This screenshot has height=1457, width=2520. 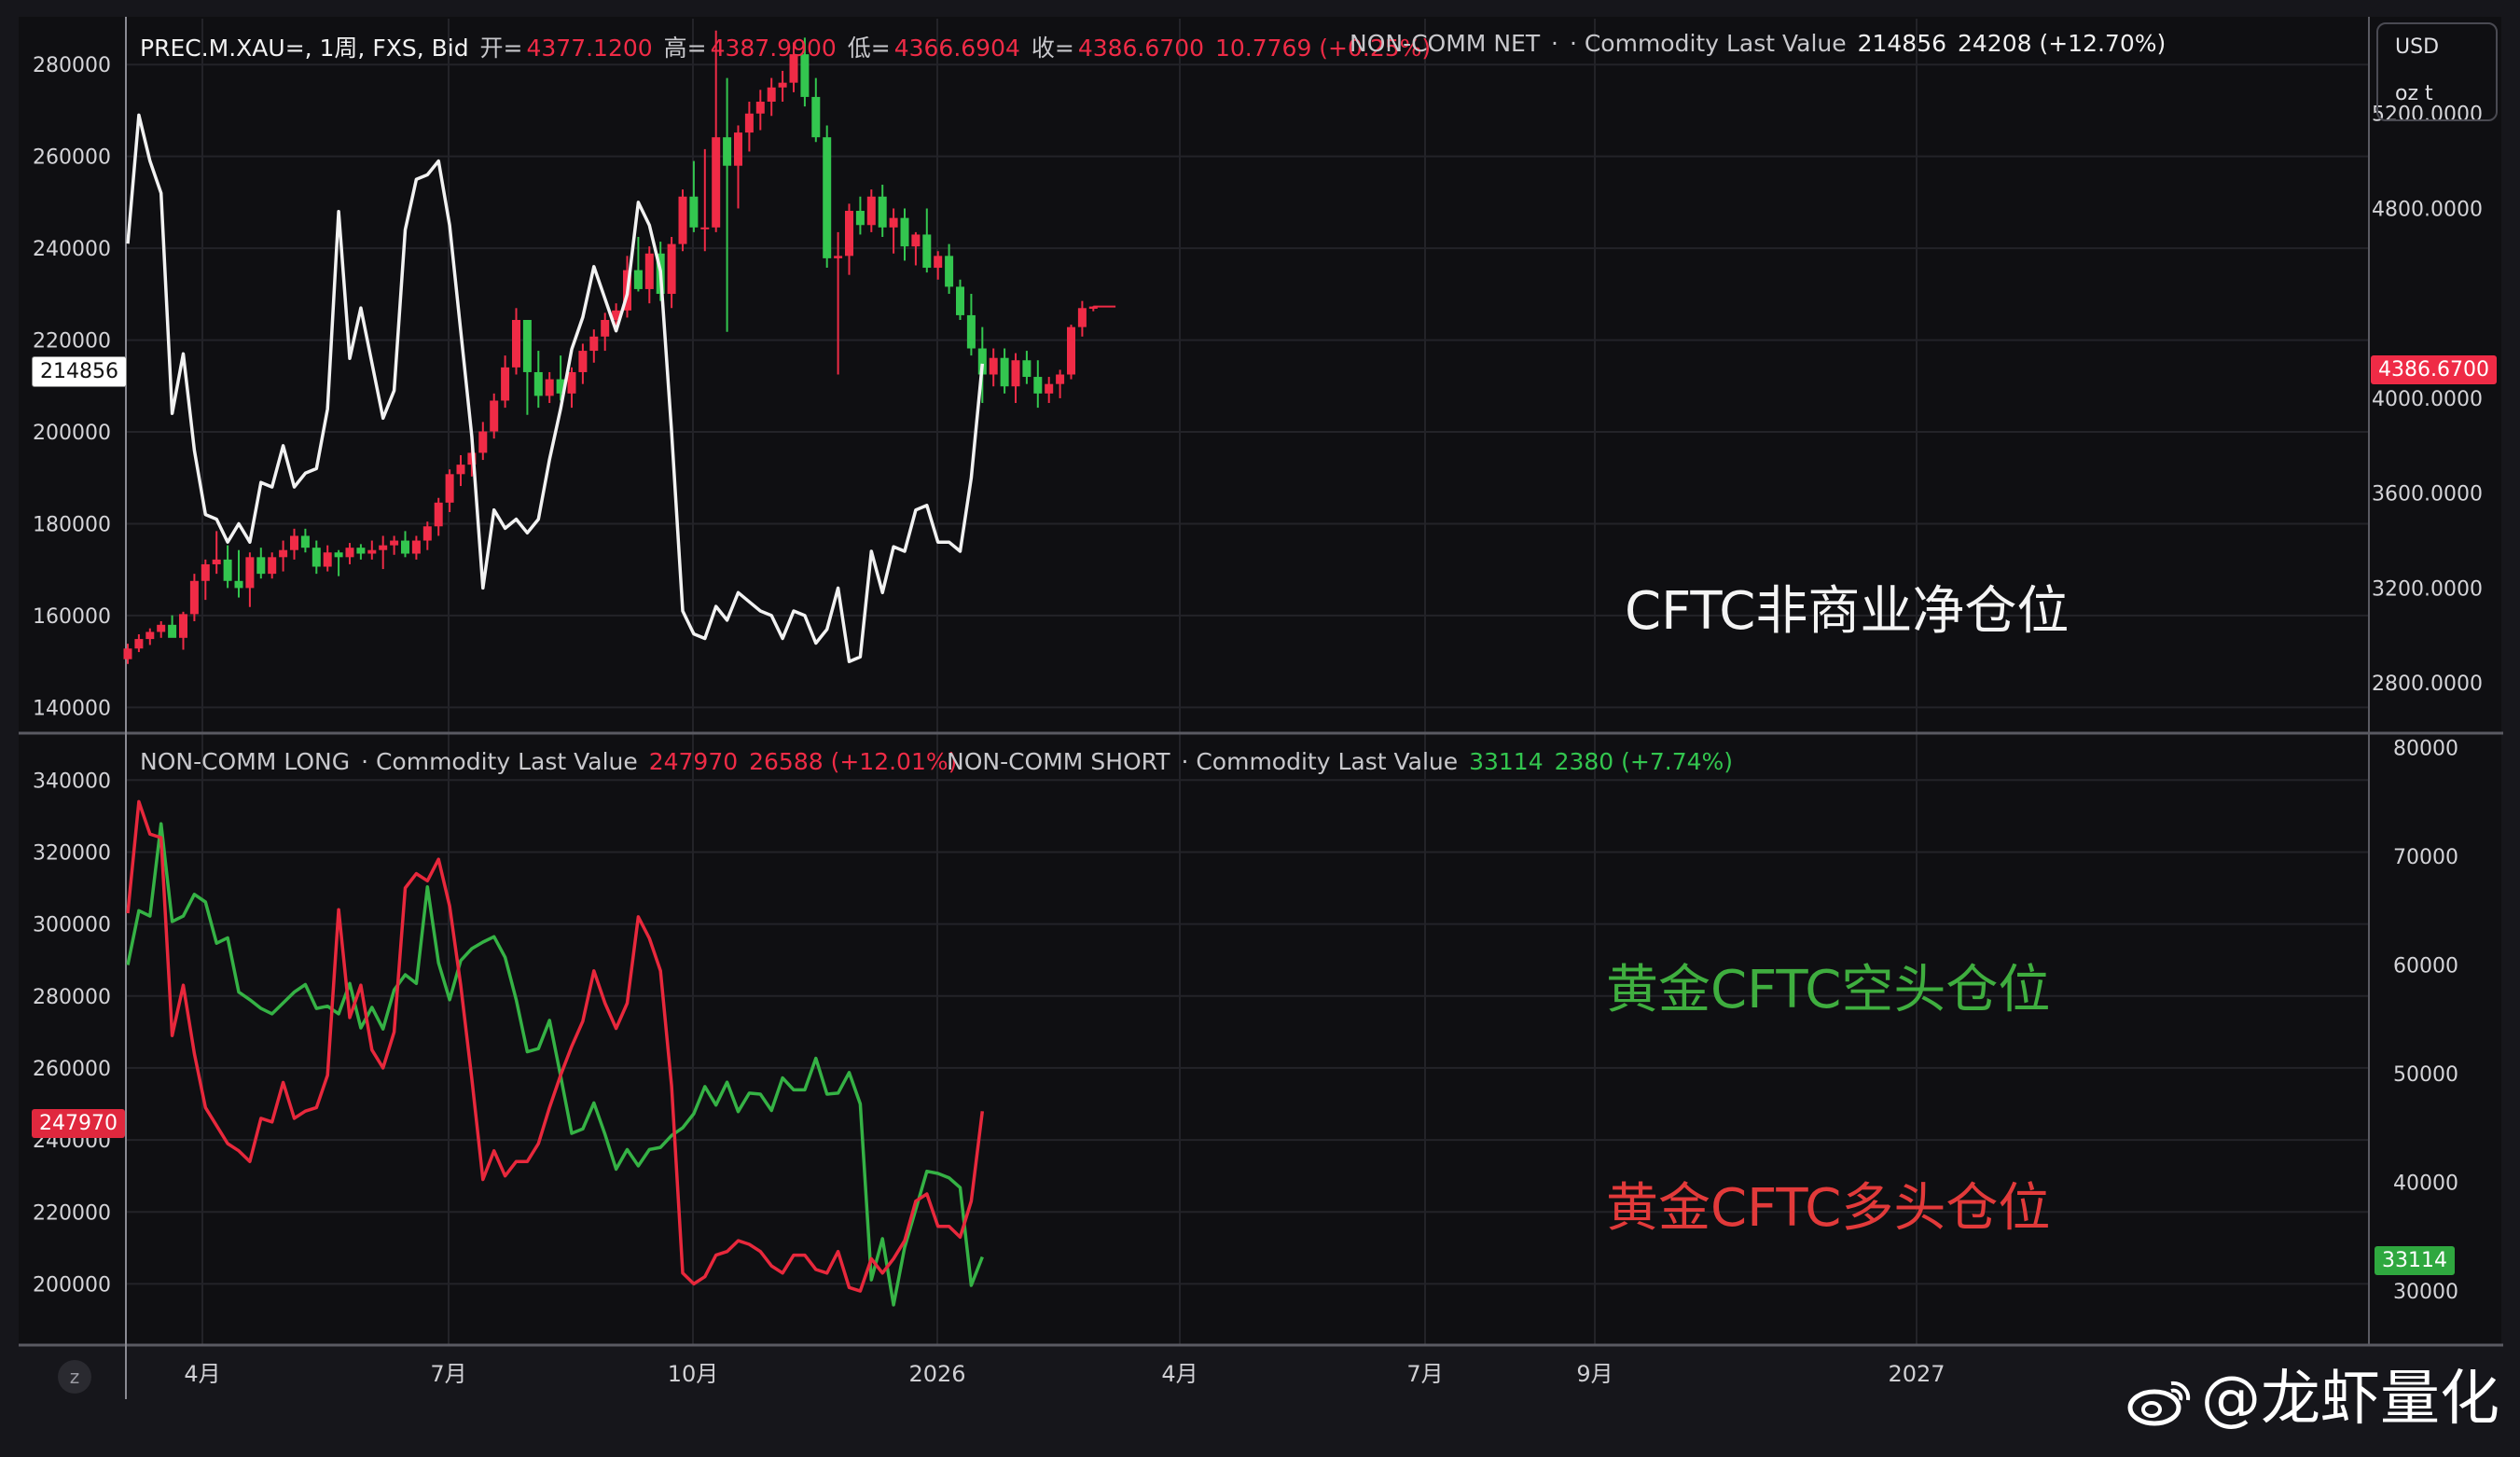 I want to click on right-axis-tick-bottom: 70000, so click(x=2425, y=857).